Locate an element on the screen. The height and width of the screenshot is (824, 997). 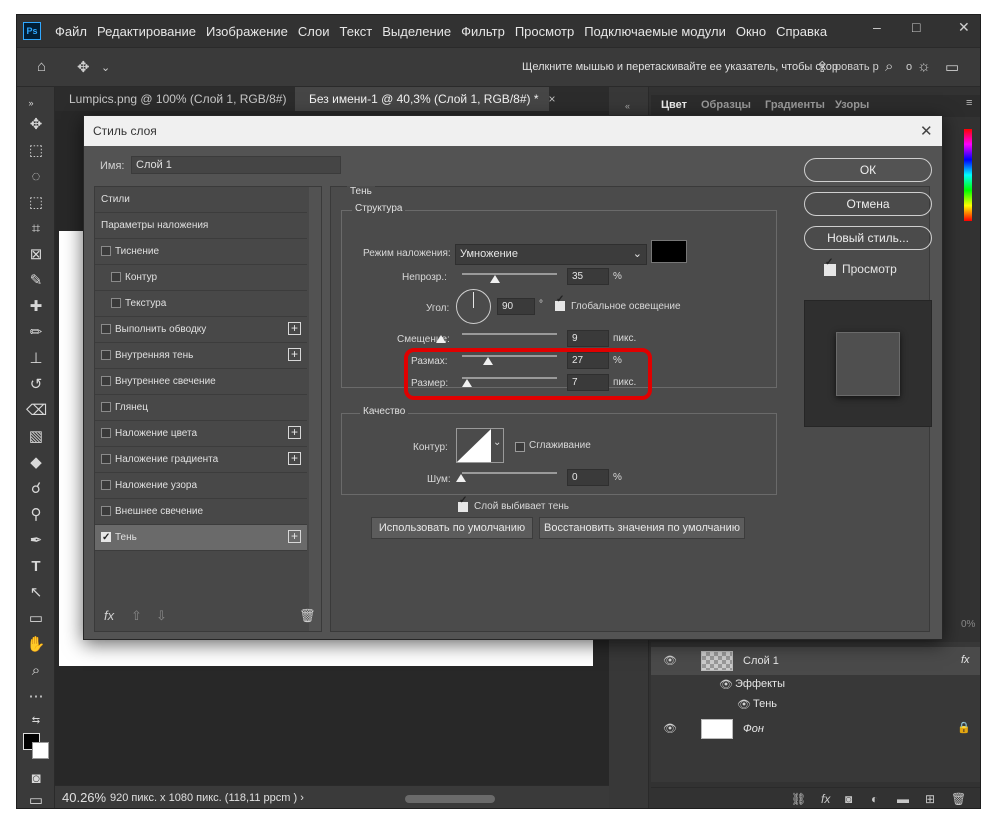
menu-layers: Слои is located at coordinates (314, 31).